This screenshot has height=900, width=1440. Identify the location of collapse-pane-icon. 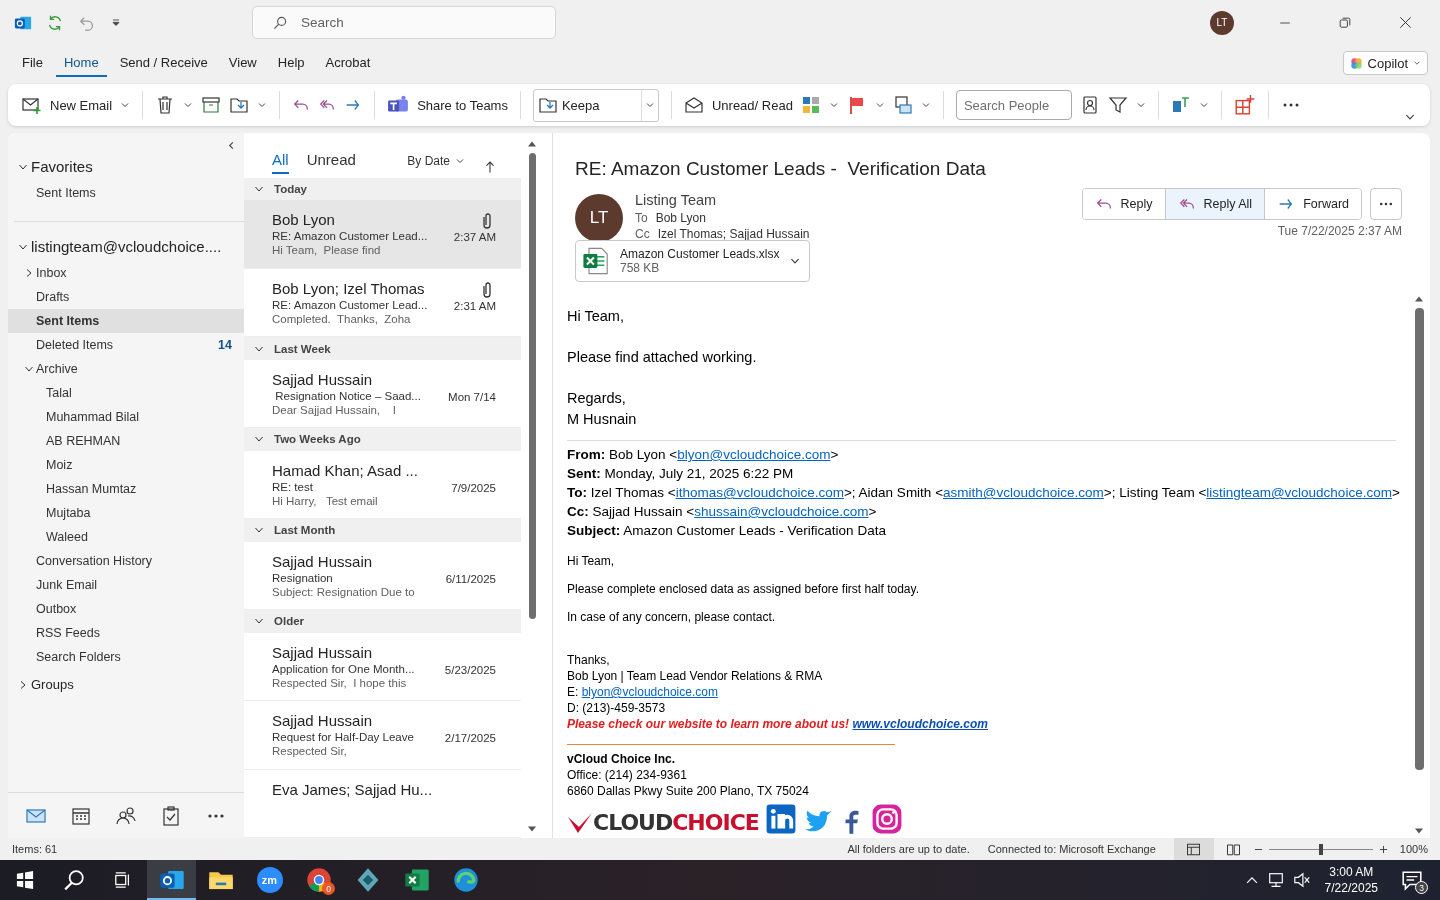
(231, 145).